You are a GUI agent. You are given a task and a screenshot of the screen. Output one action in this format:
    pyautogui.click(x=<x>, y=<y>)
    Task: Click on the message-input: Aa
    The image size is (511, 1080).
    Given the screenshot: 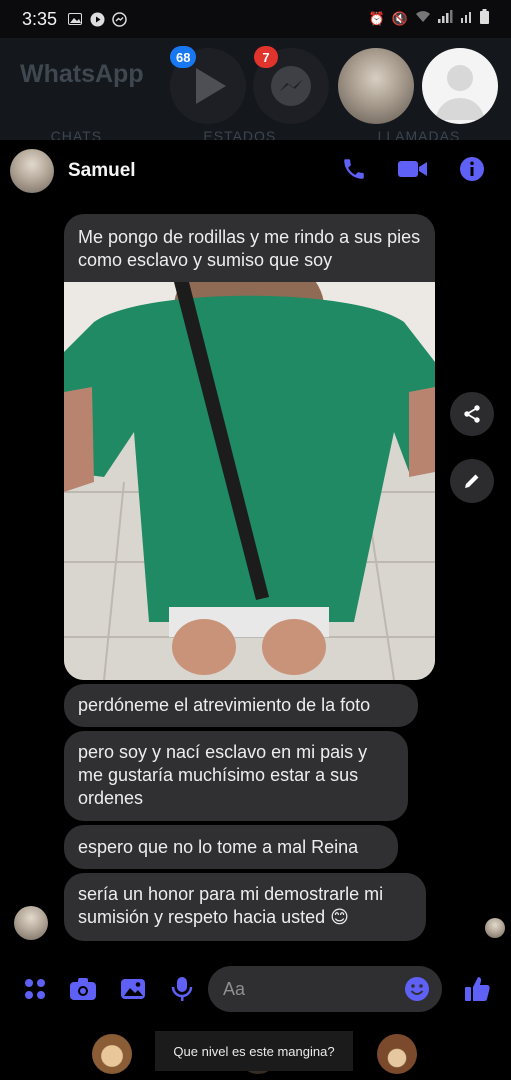 What is the action you would take?
    pyautogui.click(x=325, y=989)
    